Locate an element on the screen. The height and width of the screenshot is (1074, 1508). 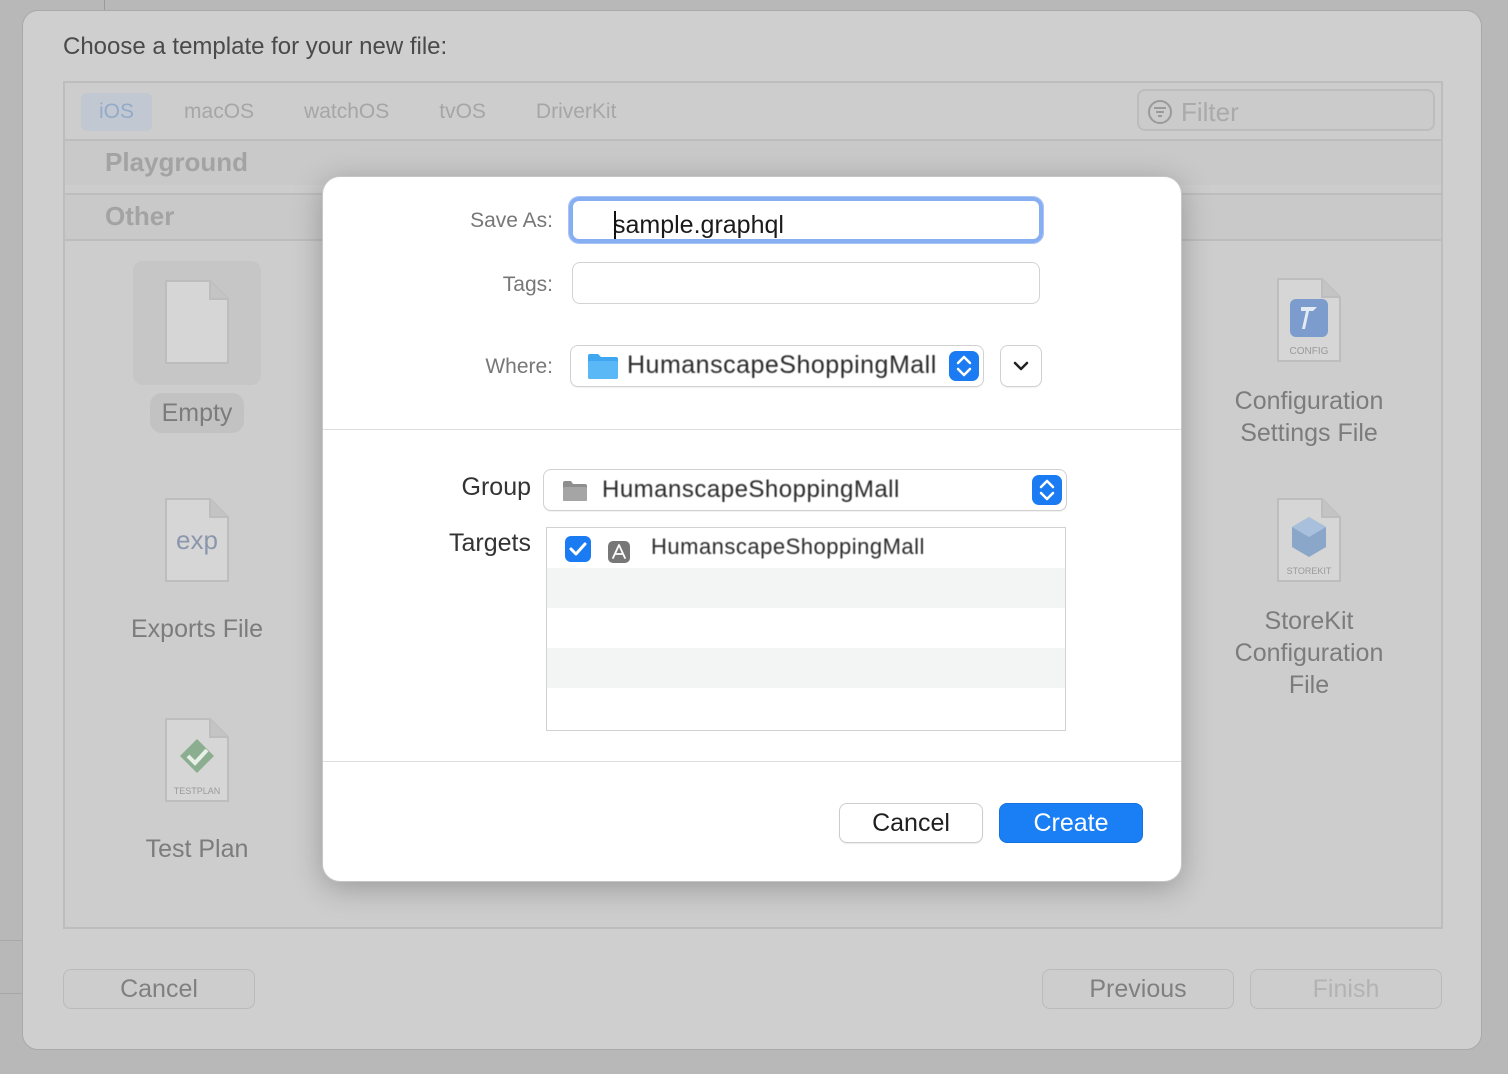
where-stepper is located at coordinates (964, 366).